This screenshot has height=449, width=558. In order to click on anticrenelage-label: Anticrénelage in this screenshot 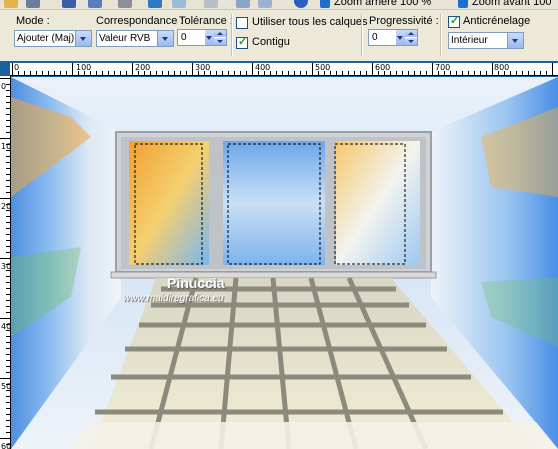, I will do `click(496, 21)`.